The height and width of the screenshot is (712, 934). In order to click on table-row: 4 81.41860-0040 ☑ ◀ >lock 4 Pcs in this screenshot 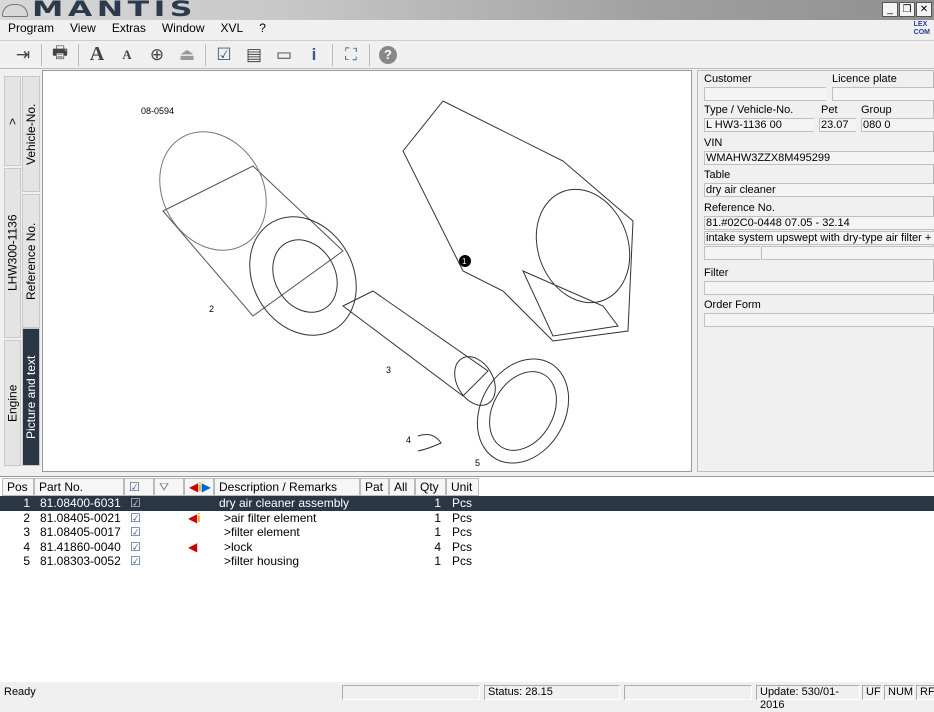, I will do `click(467, 547)`.